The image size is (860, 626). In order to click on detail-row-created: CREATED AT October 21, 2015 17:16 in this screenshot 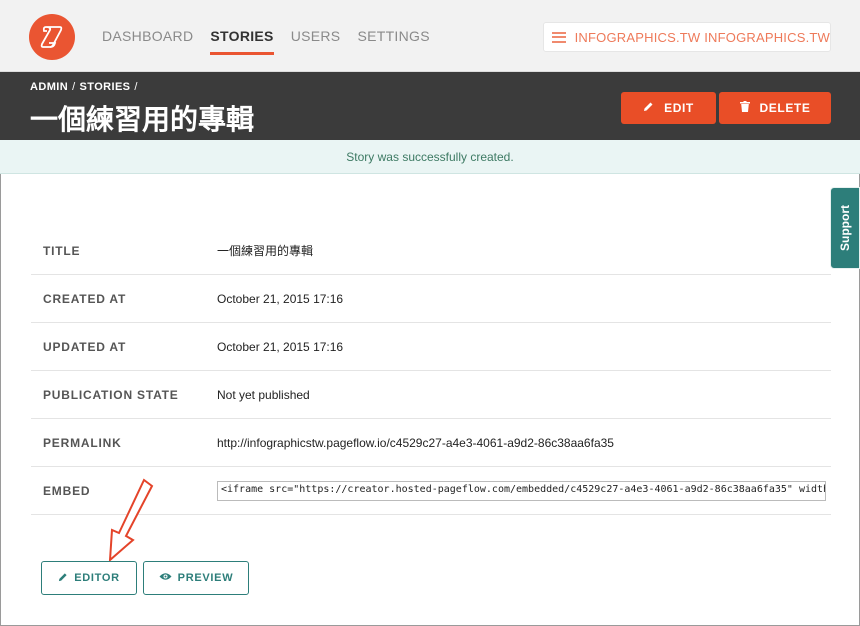, I will do `click(431, 299)`.